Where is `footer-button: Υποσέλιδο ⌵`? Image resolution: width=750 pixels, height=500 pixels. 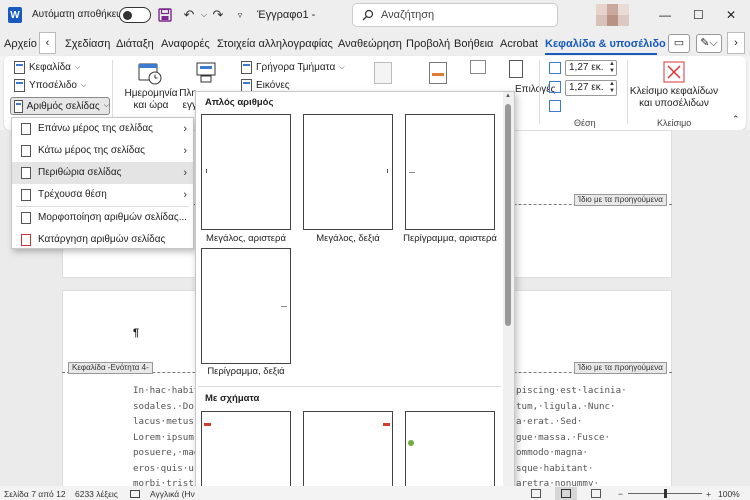
footer-button: Υποσέλιδο ⌵ is located at coordinates (50, 85).